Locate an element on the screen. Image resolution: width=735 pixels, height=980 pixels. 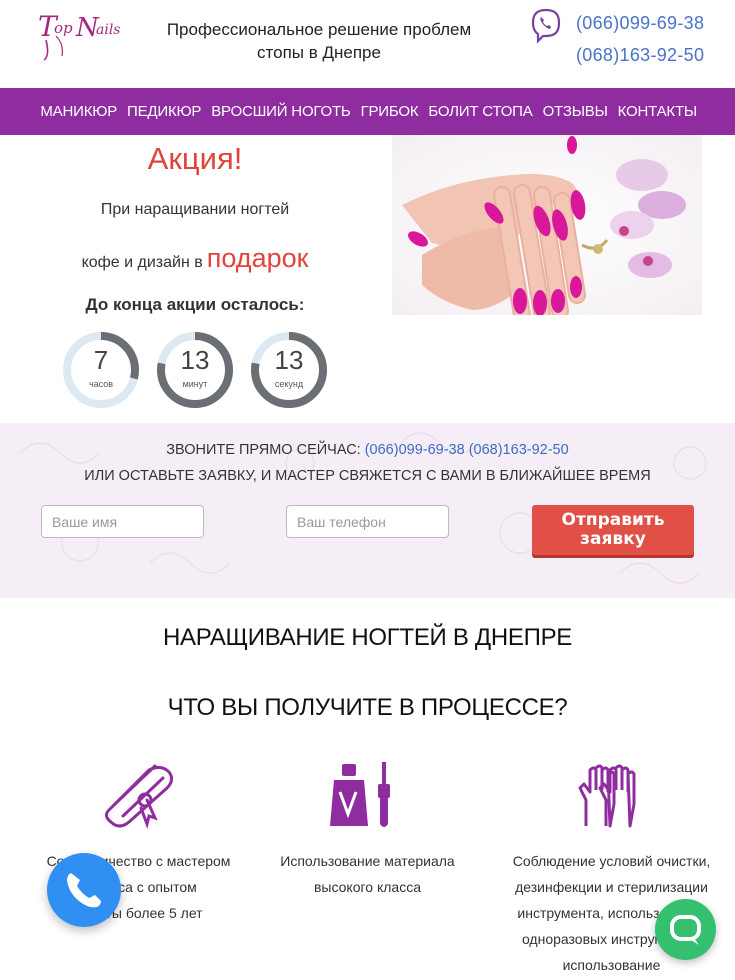
nav-item-manicure: МАНИКЮР is located at coordinates (78, 111).